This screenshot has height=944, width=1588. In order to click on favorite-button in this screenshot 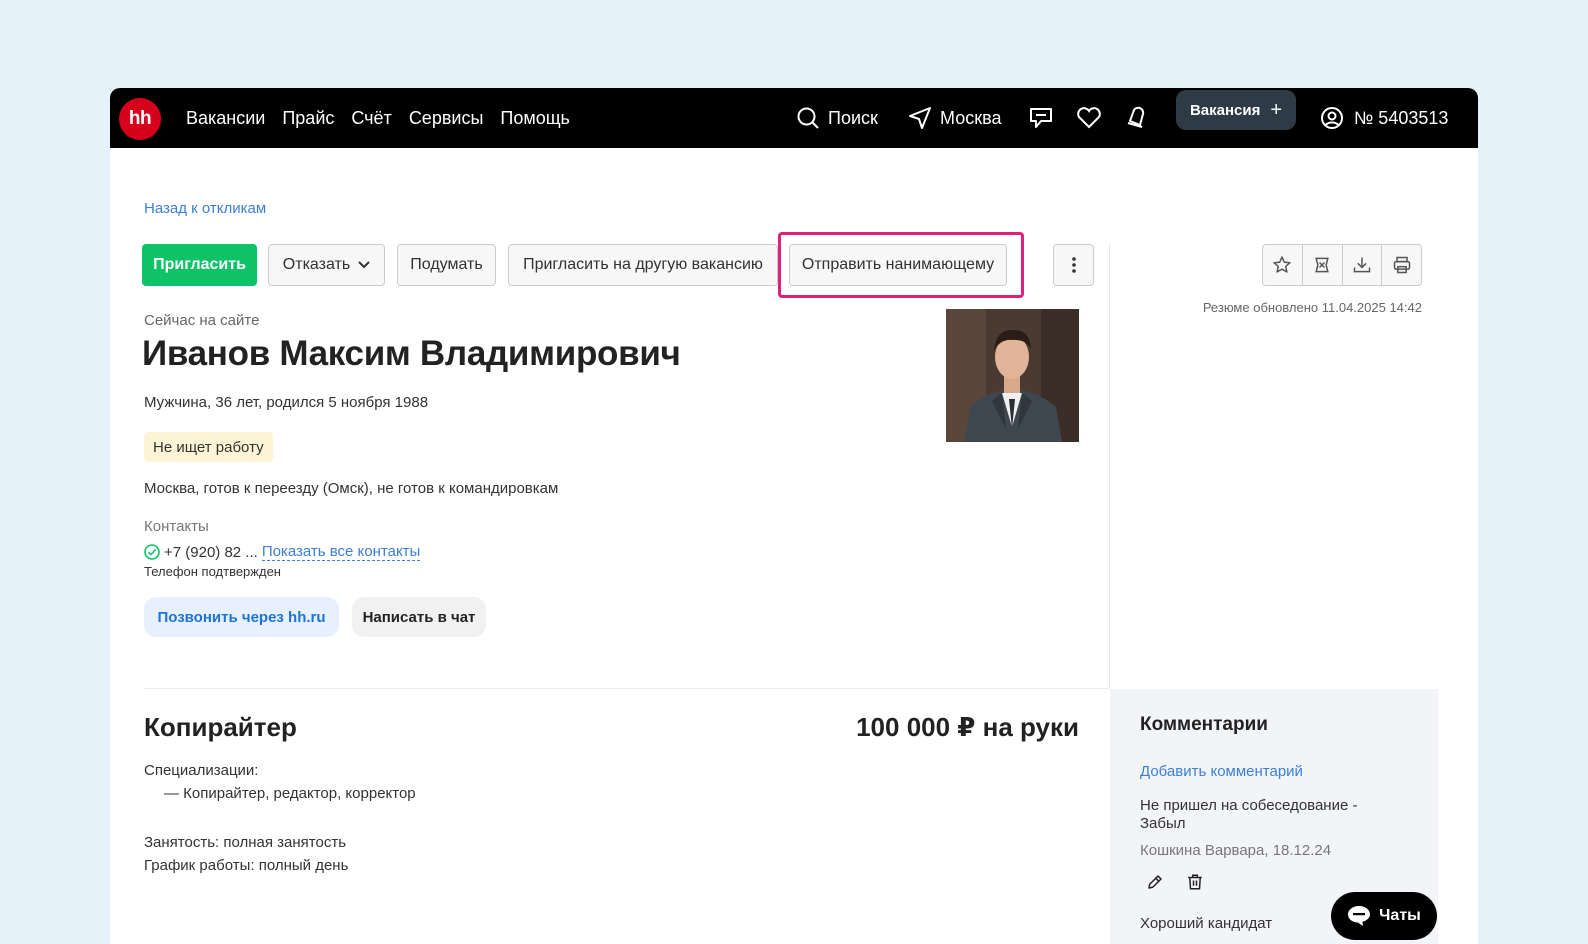, I will do `click(1283, 265)`.